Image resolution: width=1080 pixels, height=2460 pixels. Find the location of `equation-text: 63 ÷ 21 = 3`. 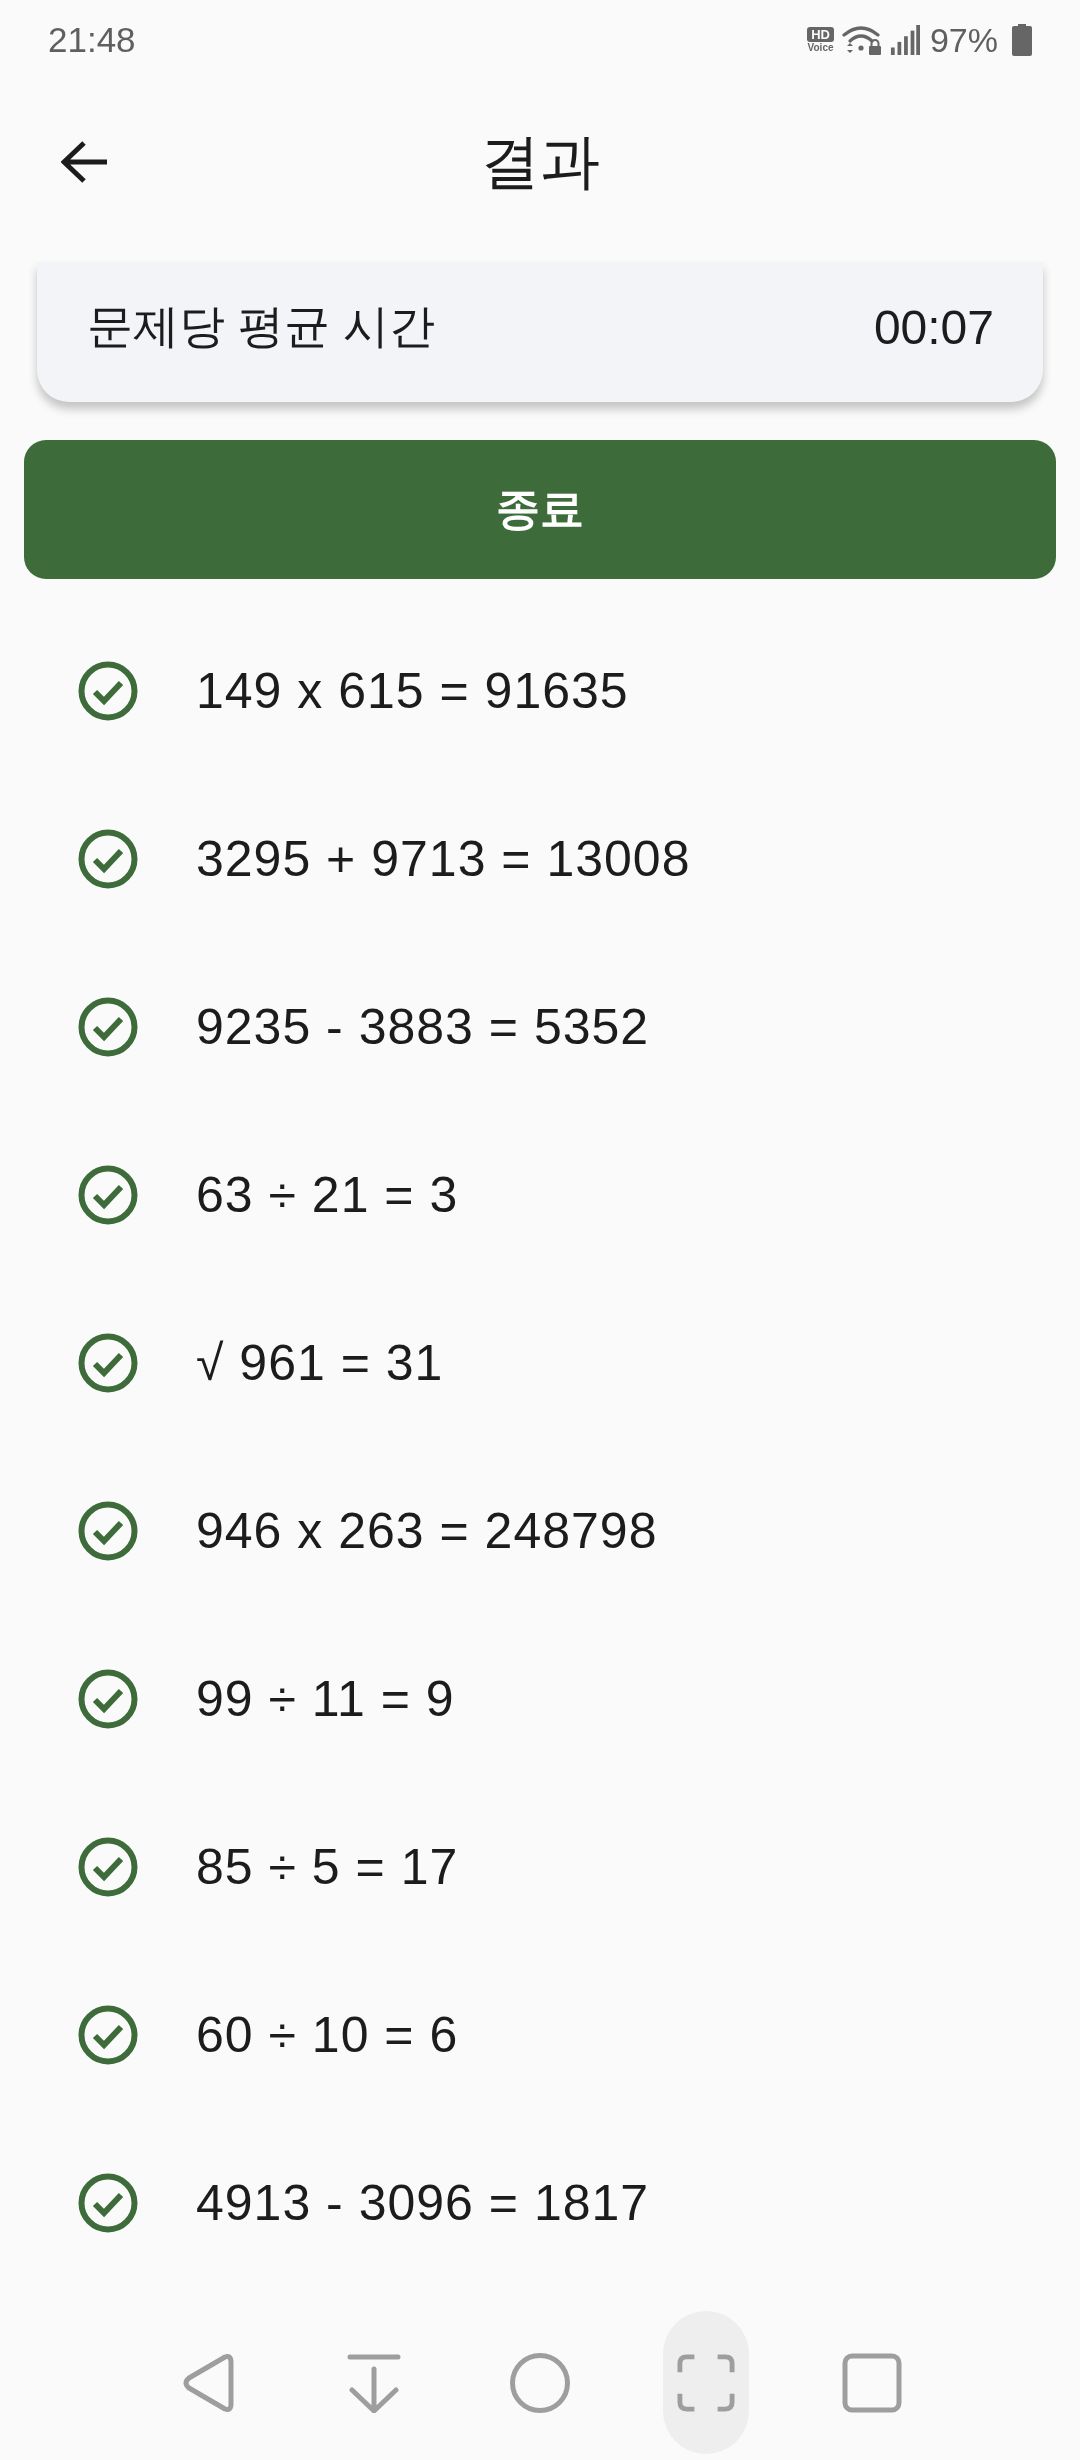

equation-text: 63 ÷ 21 = 3 is located at coordinates (327, 1195).